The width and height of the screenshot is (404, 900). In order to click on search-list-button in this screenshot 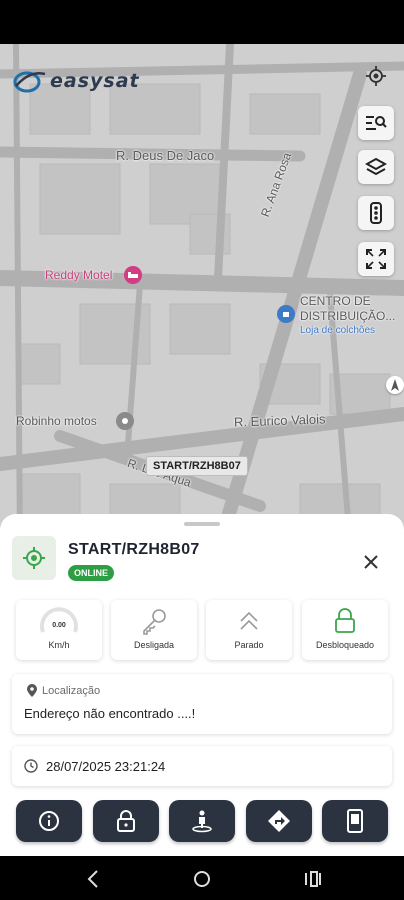, I will do `click(376, 123)`.